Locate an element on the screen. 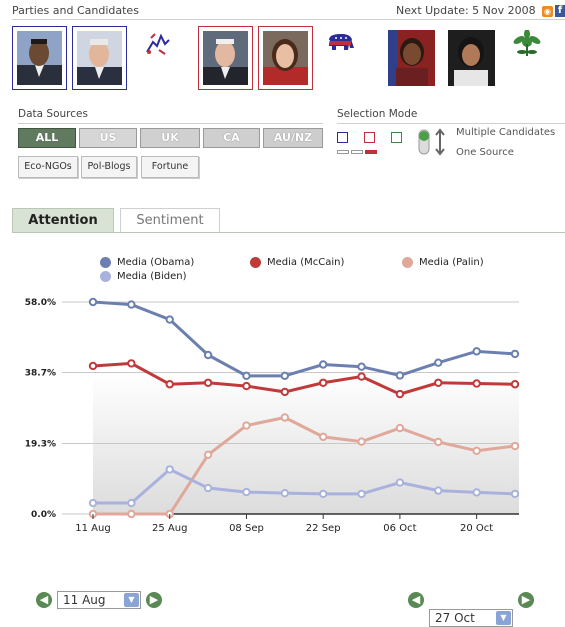 This screenshot has height=627, width=565. series-line-media-obama is located at coordinates (304, 339).